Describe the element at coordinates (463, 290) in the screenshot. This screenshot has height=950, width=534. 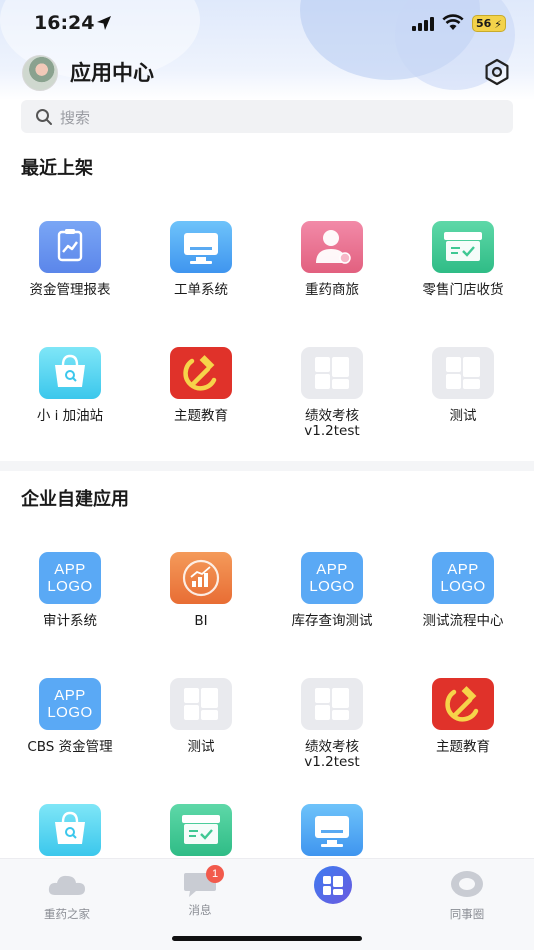
I see `app-label: 零售门店收货` at that location.